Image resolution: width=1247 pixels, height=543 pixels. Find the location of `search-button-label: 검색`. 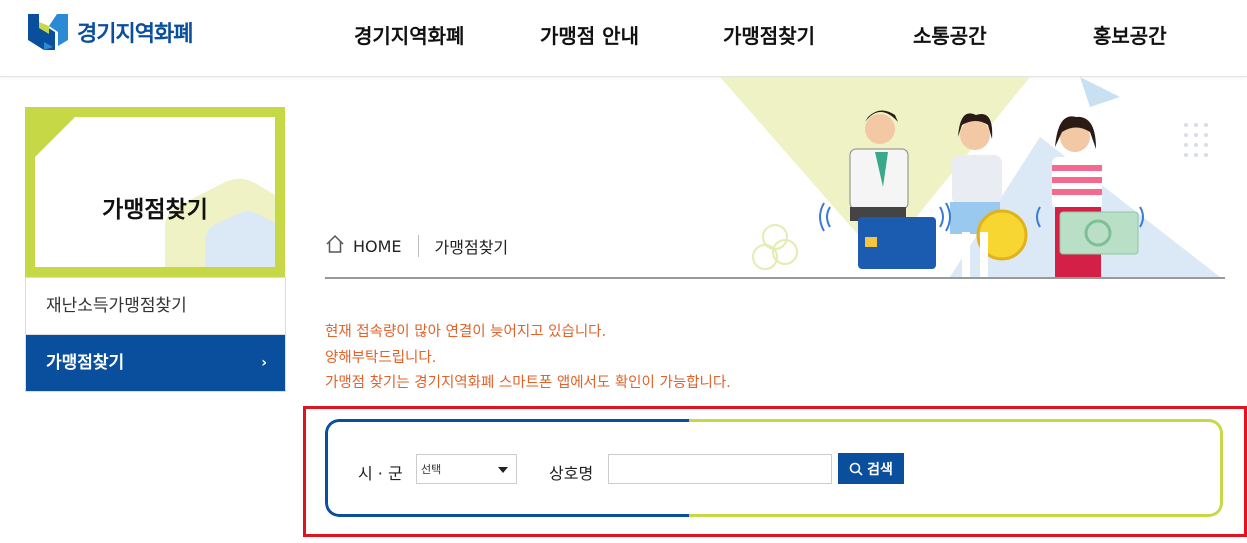

search-button-label: 검색 is located at coordinates (880, 469).